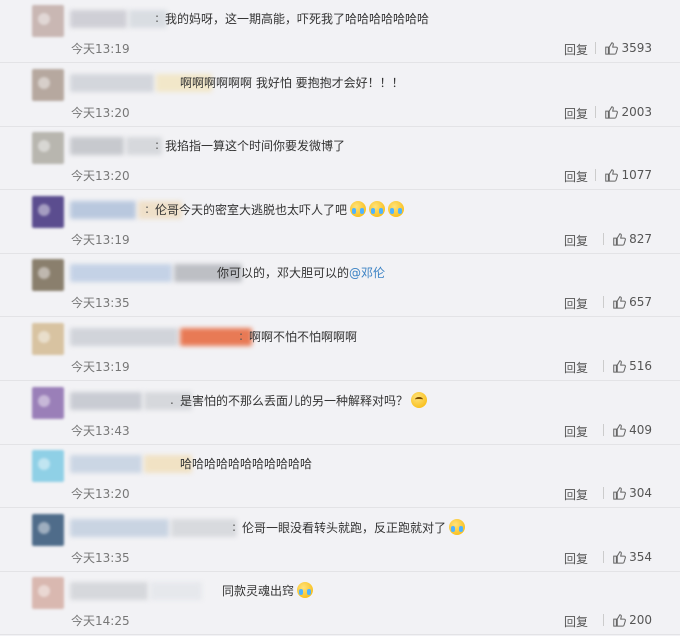  Describe the element at coordinates (640, 366) in the screenshot. I see `like-count: 516` at that location.